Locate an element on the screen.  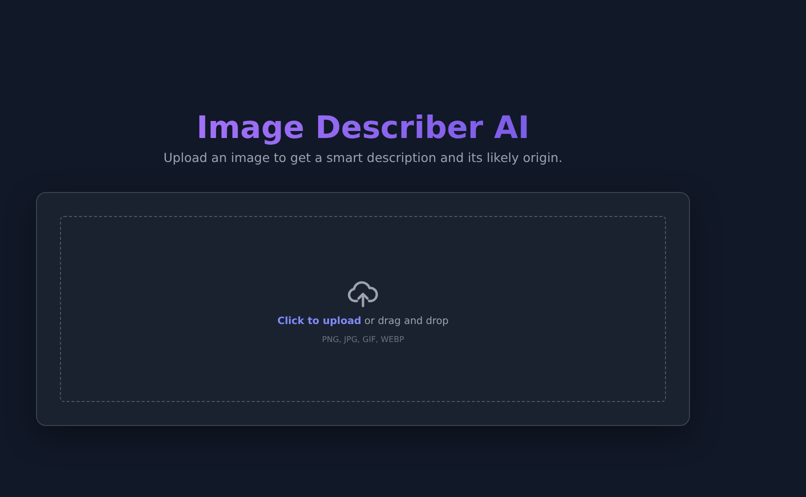
file-formats: PNG, JPG, GIF, WEBP is located at coordinates (363, 339).